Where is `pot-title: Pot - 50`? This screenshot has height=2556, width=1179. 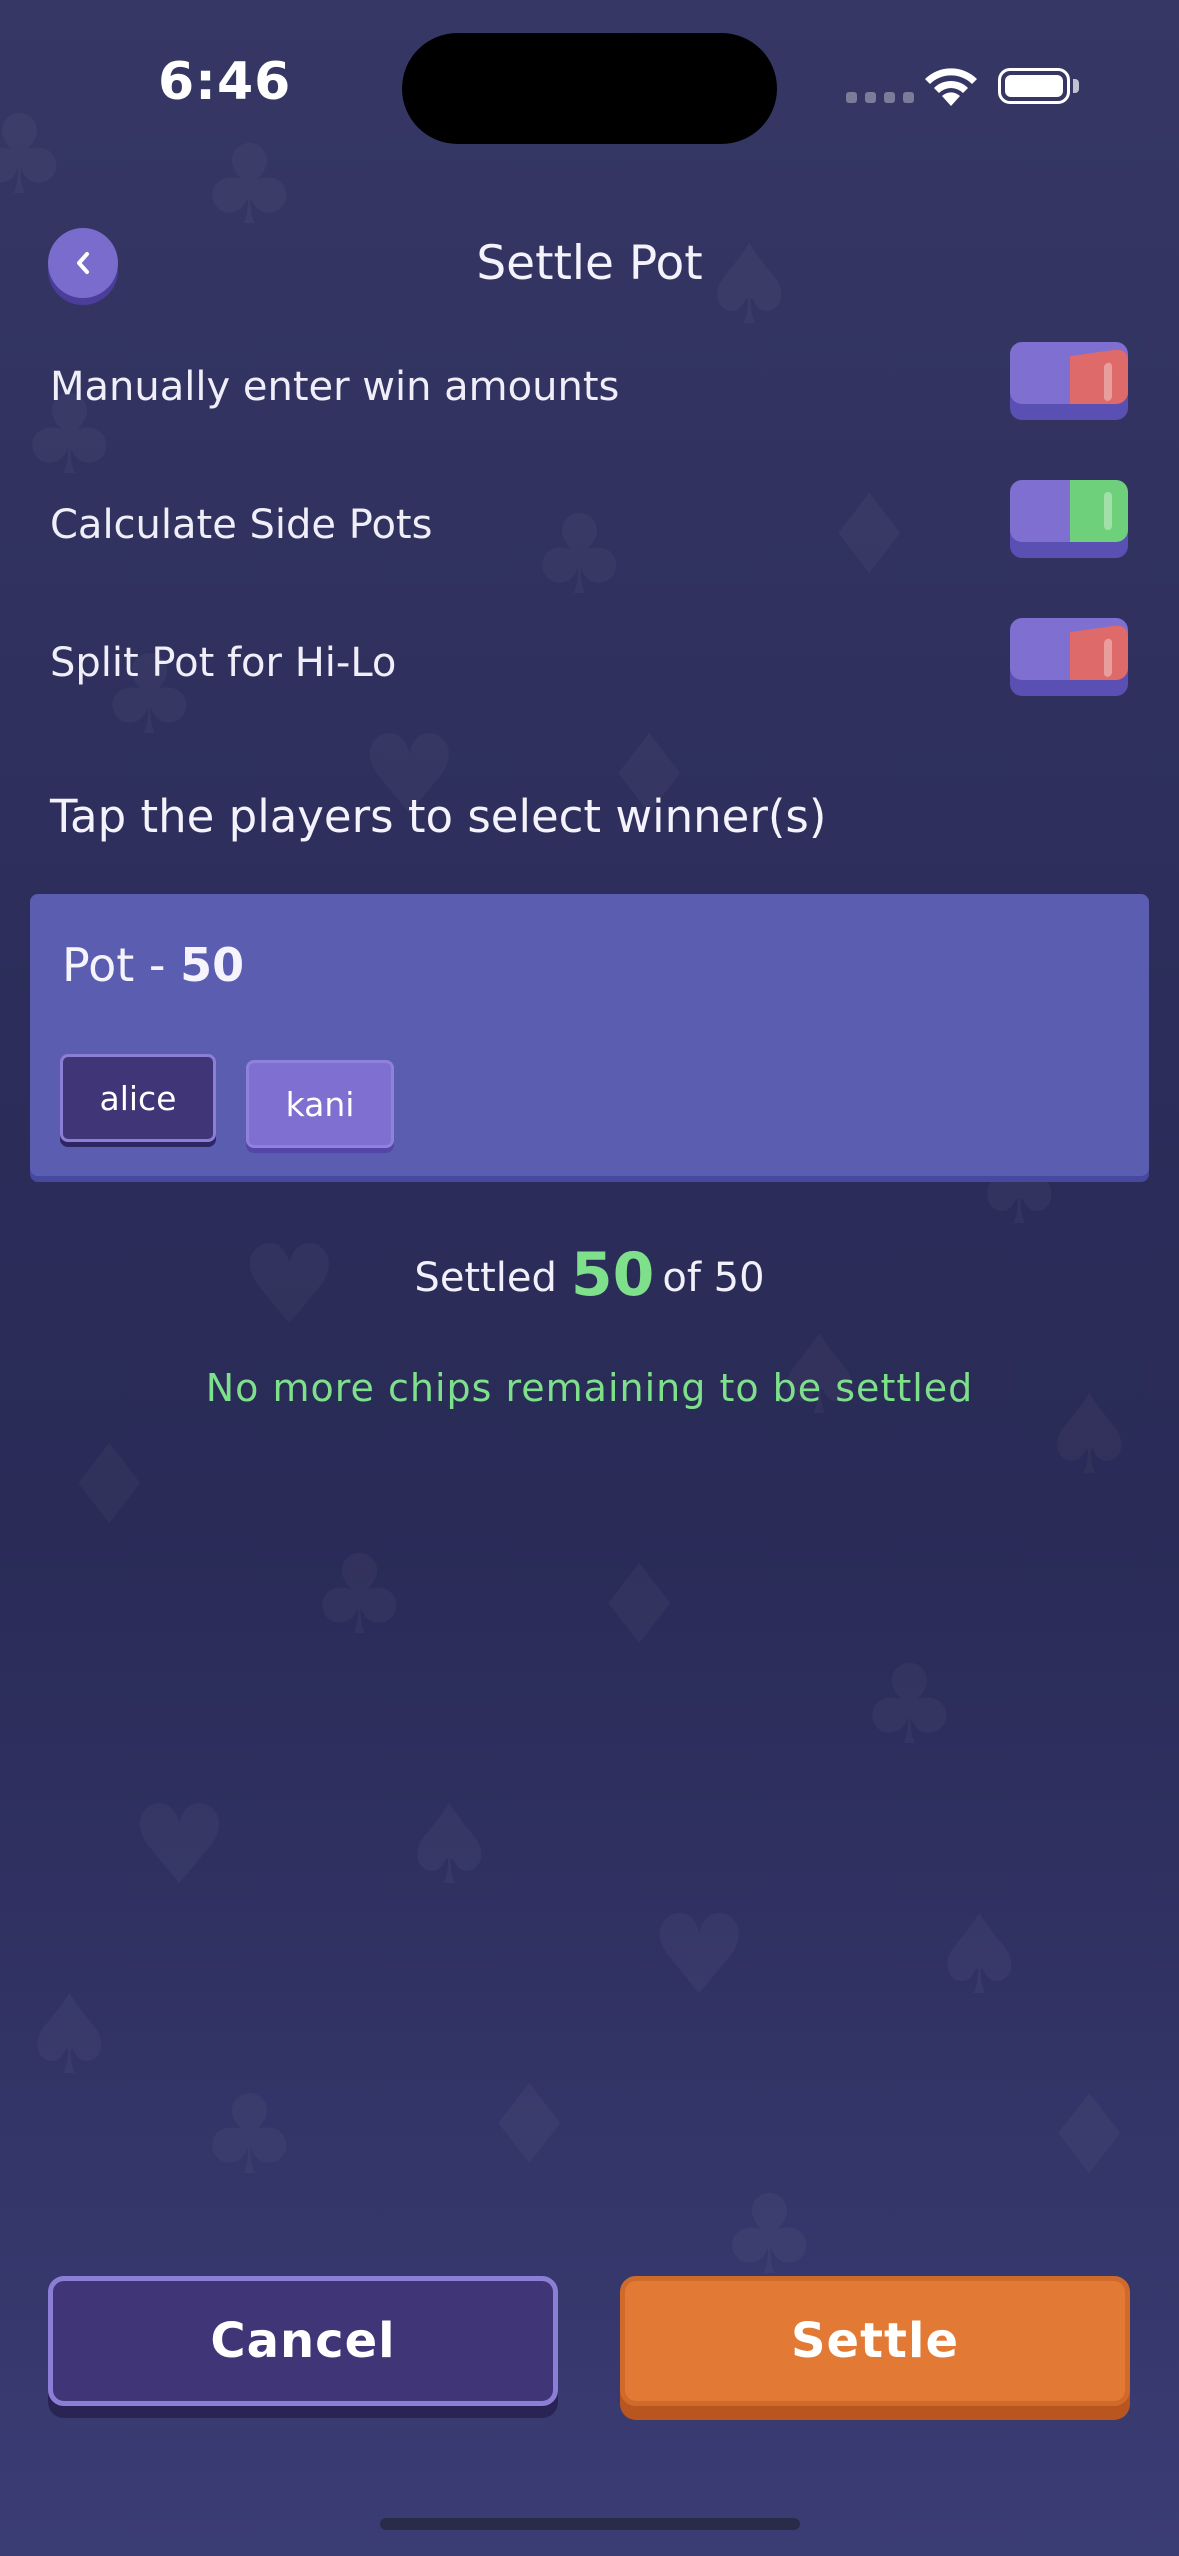
pot-title: Pot - 50 is located at coordinates (153, 965).